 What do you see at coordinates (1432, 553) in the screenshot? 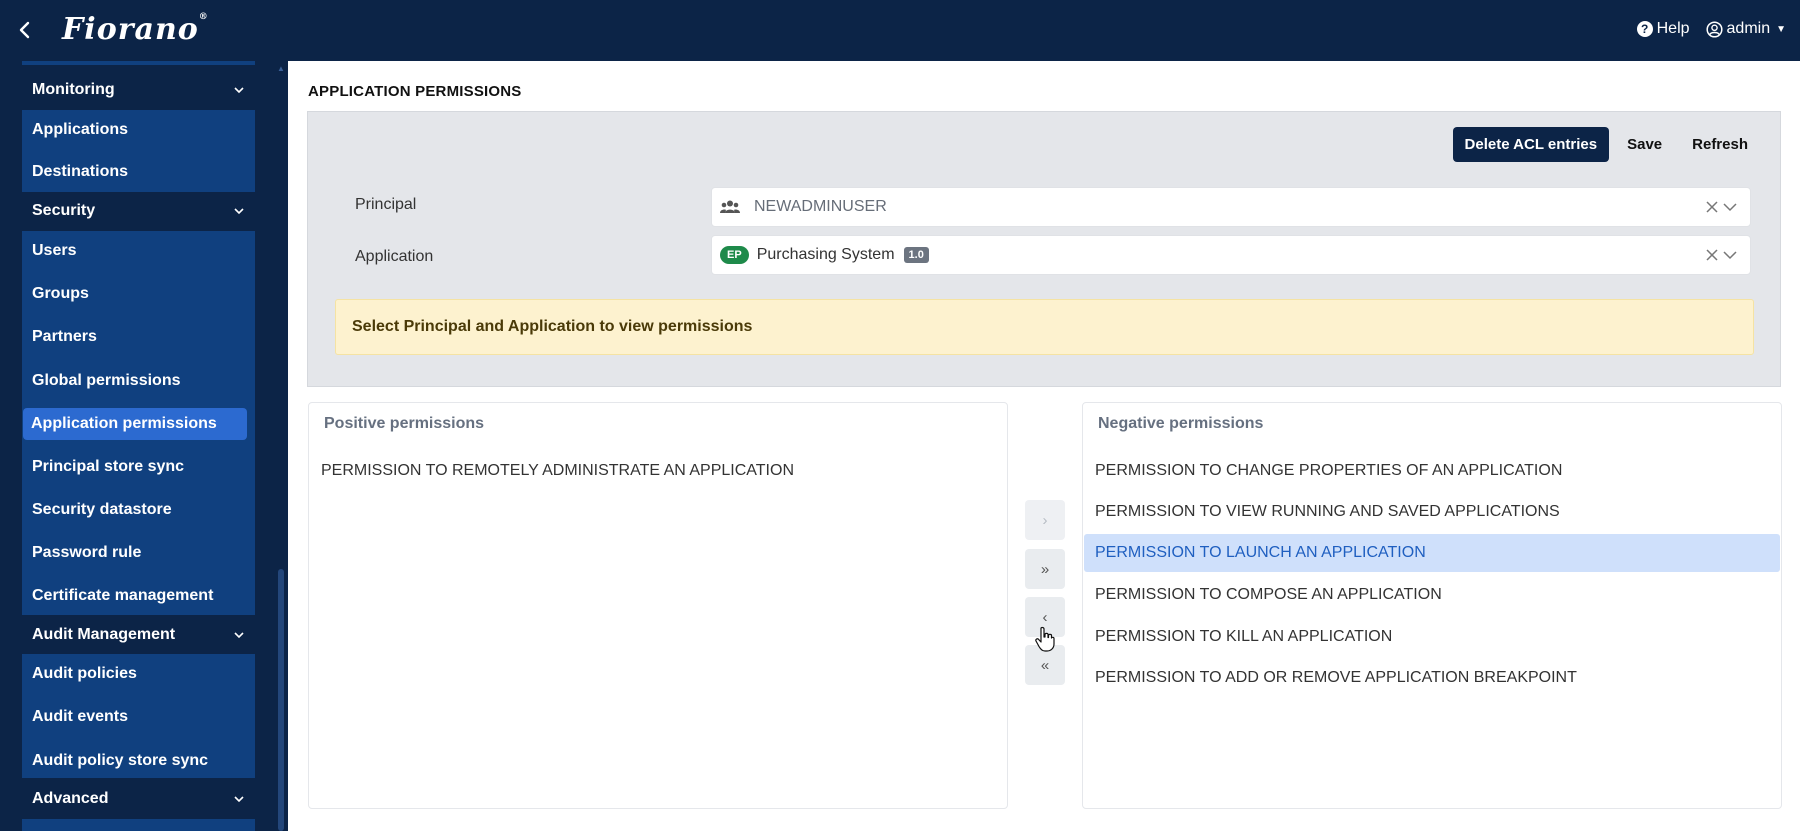
I see `list-item-selected: PERMISSION TO LAUNCH AN APPLICATION` at bounding box center [1432, 553].